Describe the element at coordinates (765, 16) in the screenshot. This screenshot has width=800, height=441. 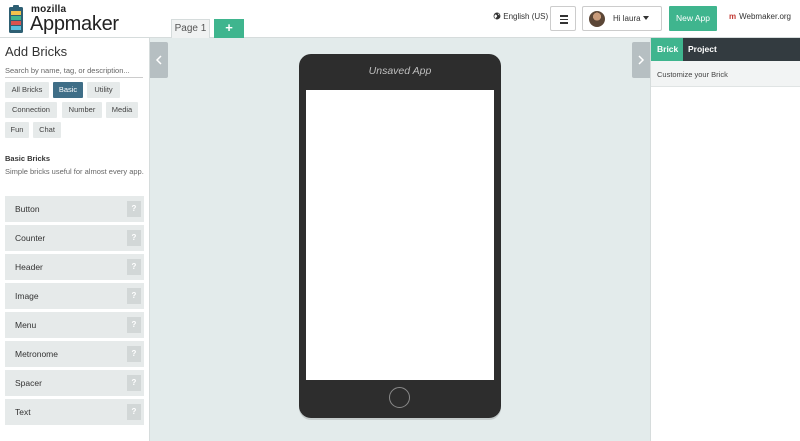
I see `webmaker-label: Webmaker.org` at that location.